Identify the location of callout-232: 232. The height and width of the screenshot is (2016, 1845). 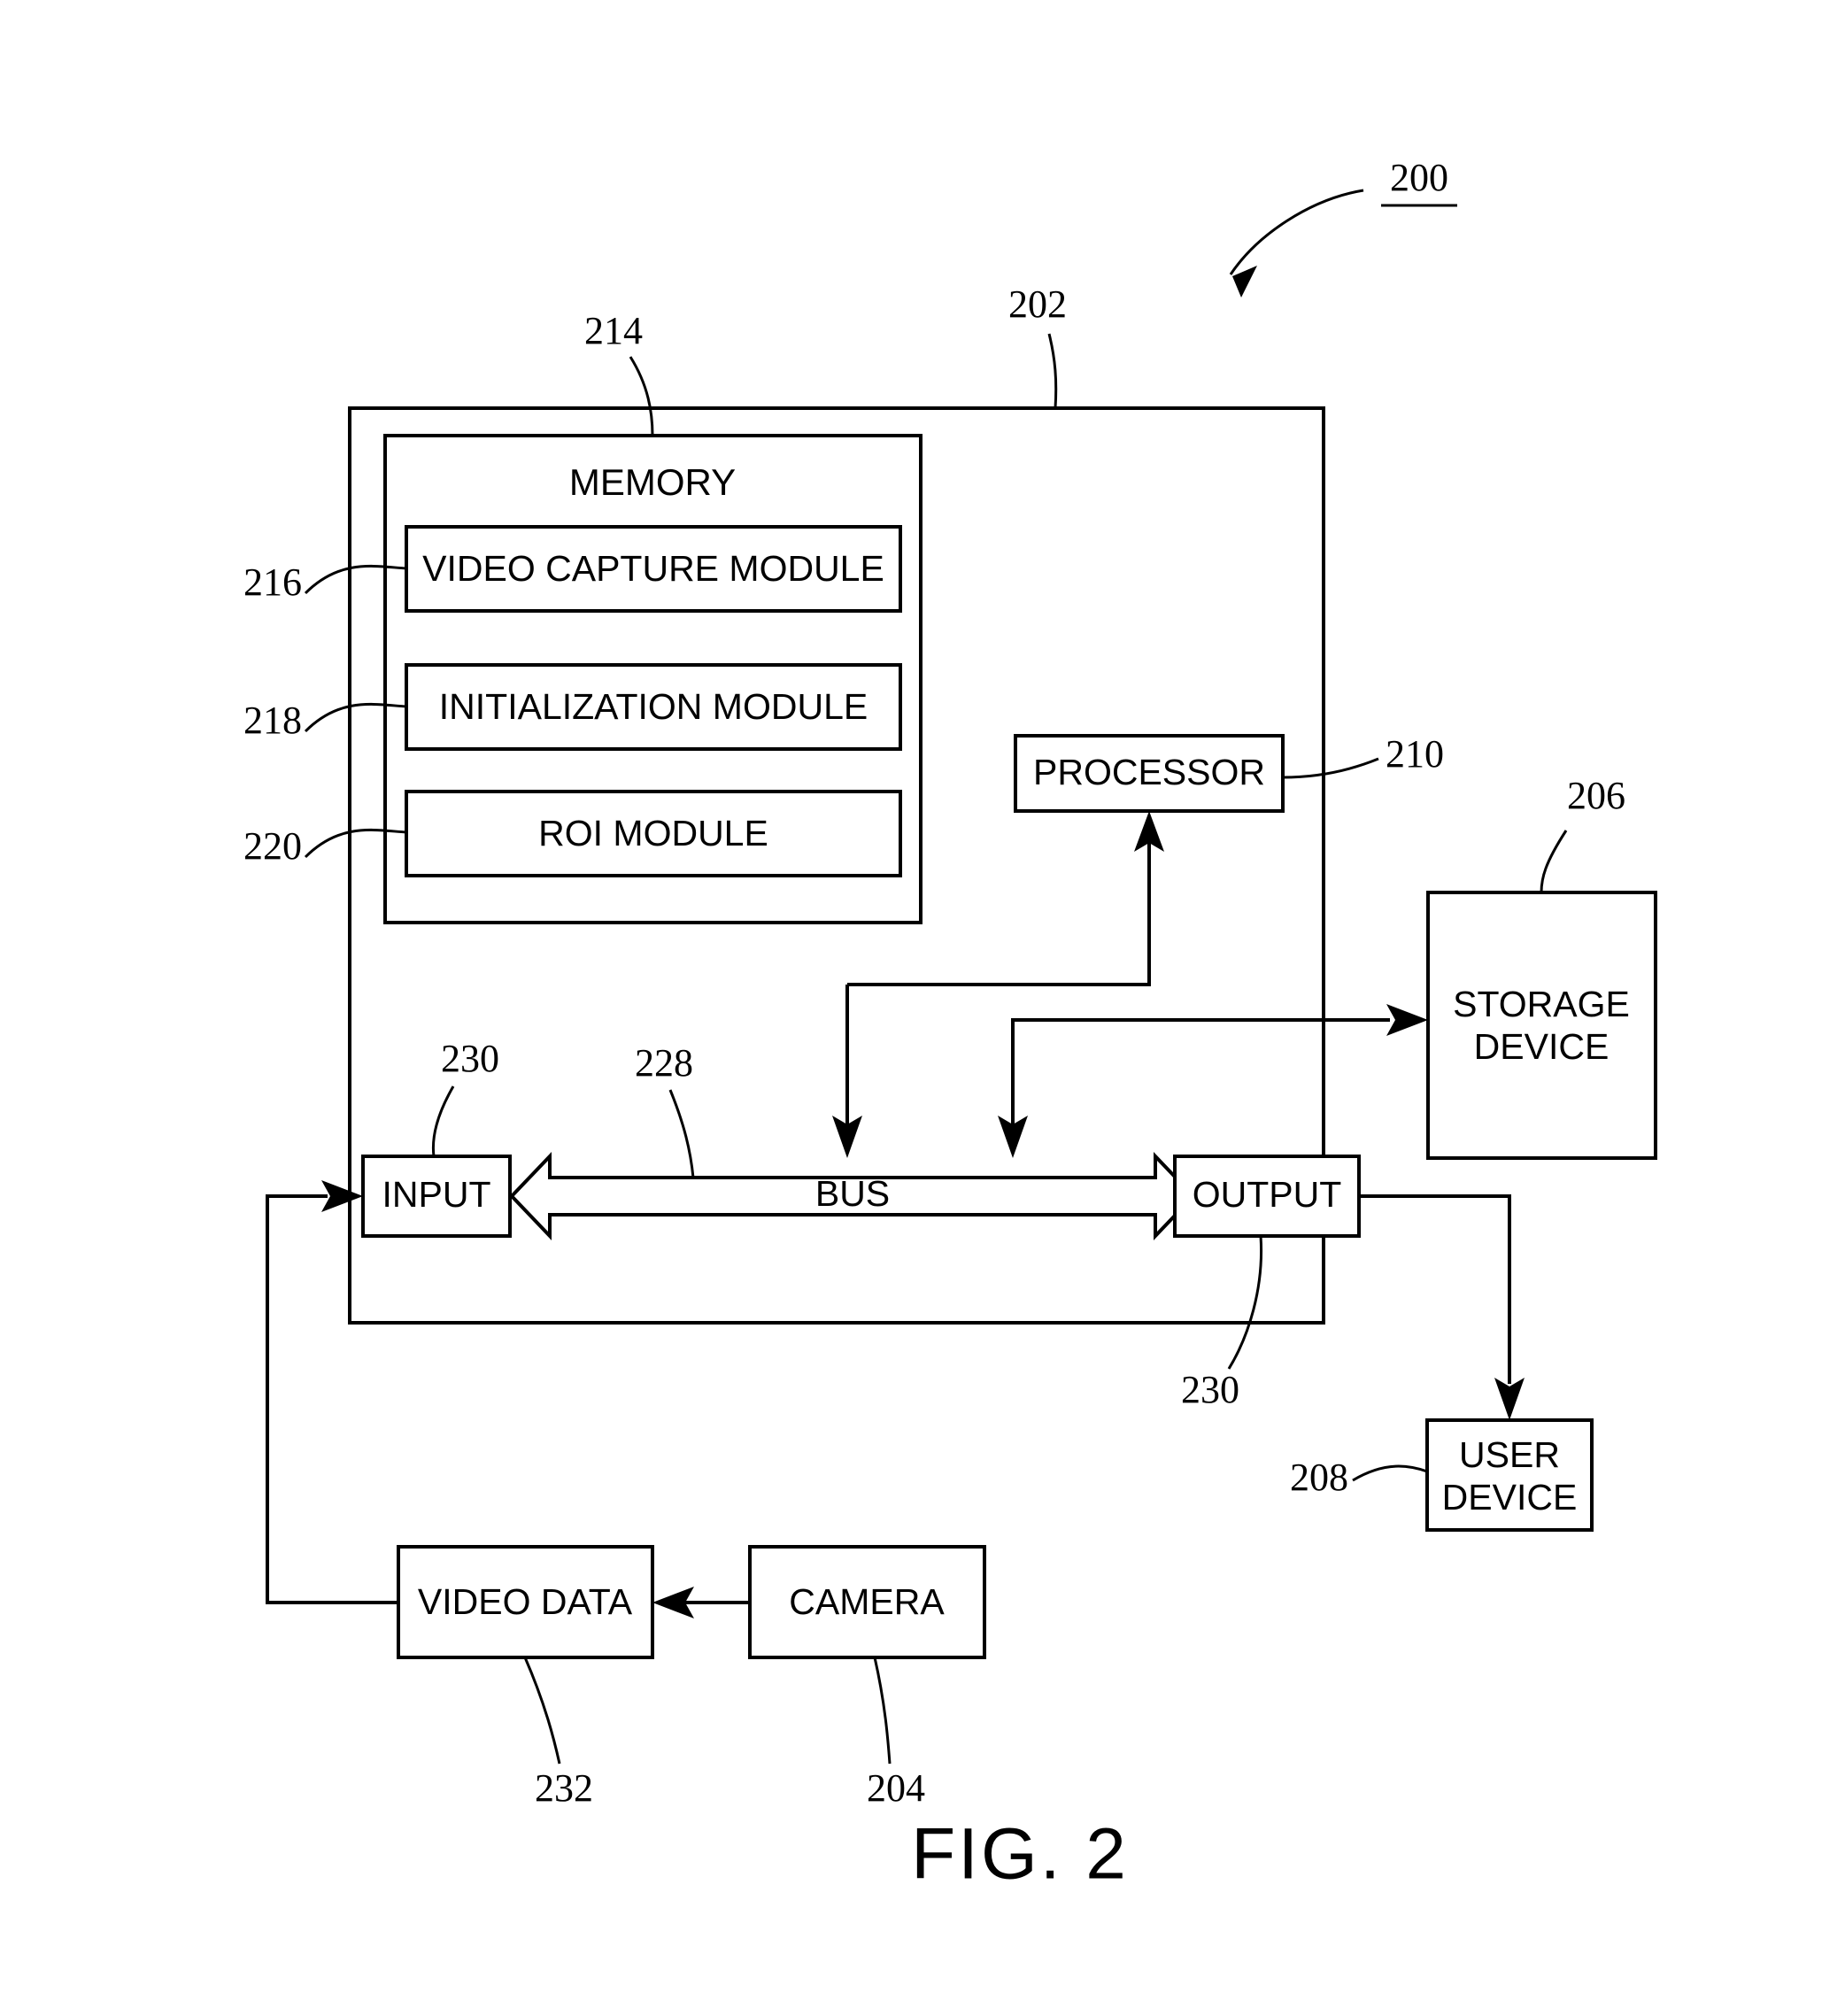
(558, 1734).